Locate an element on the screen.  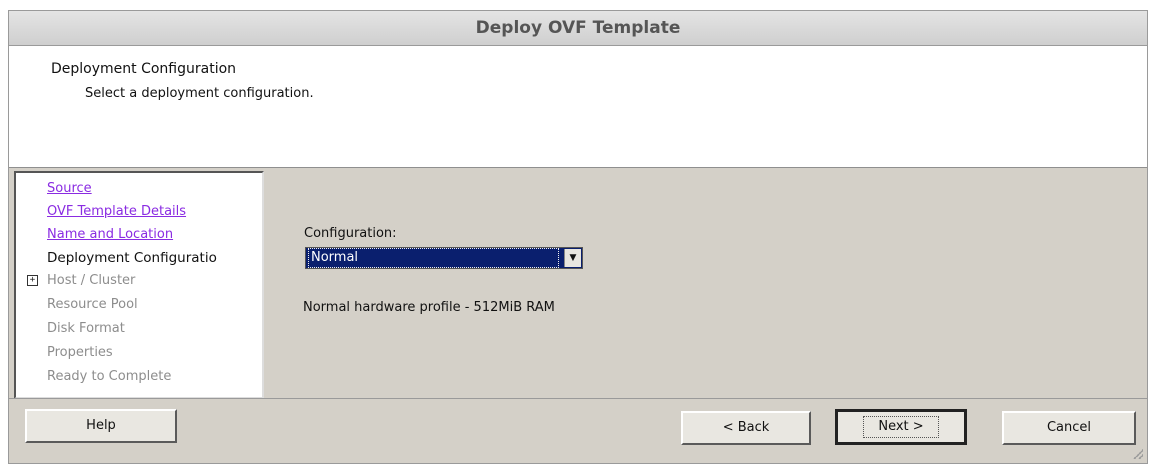
configuration-selected-value: Normal is located at coordinates (433, 258).